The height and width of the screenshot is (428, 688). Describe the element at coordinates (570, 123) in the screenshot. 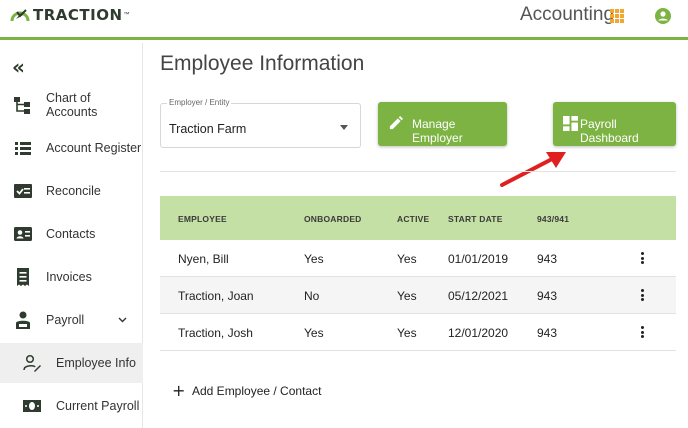

I see `dashboard-icon` at that location.